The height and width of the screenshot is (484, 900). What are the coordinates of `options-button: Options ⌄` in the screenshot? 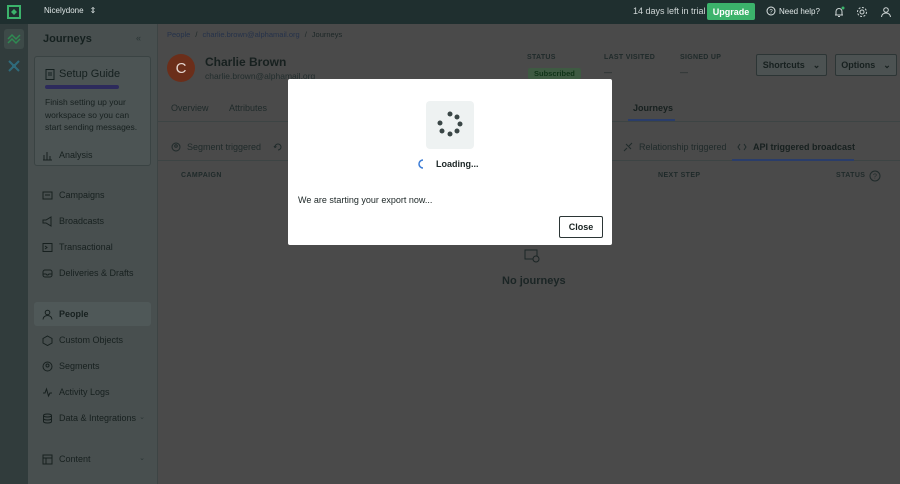 It's located at (866, 65).